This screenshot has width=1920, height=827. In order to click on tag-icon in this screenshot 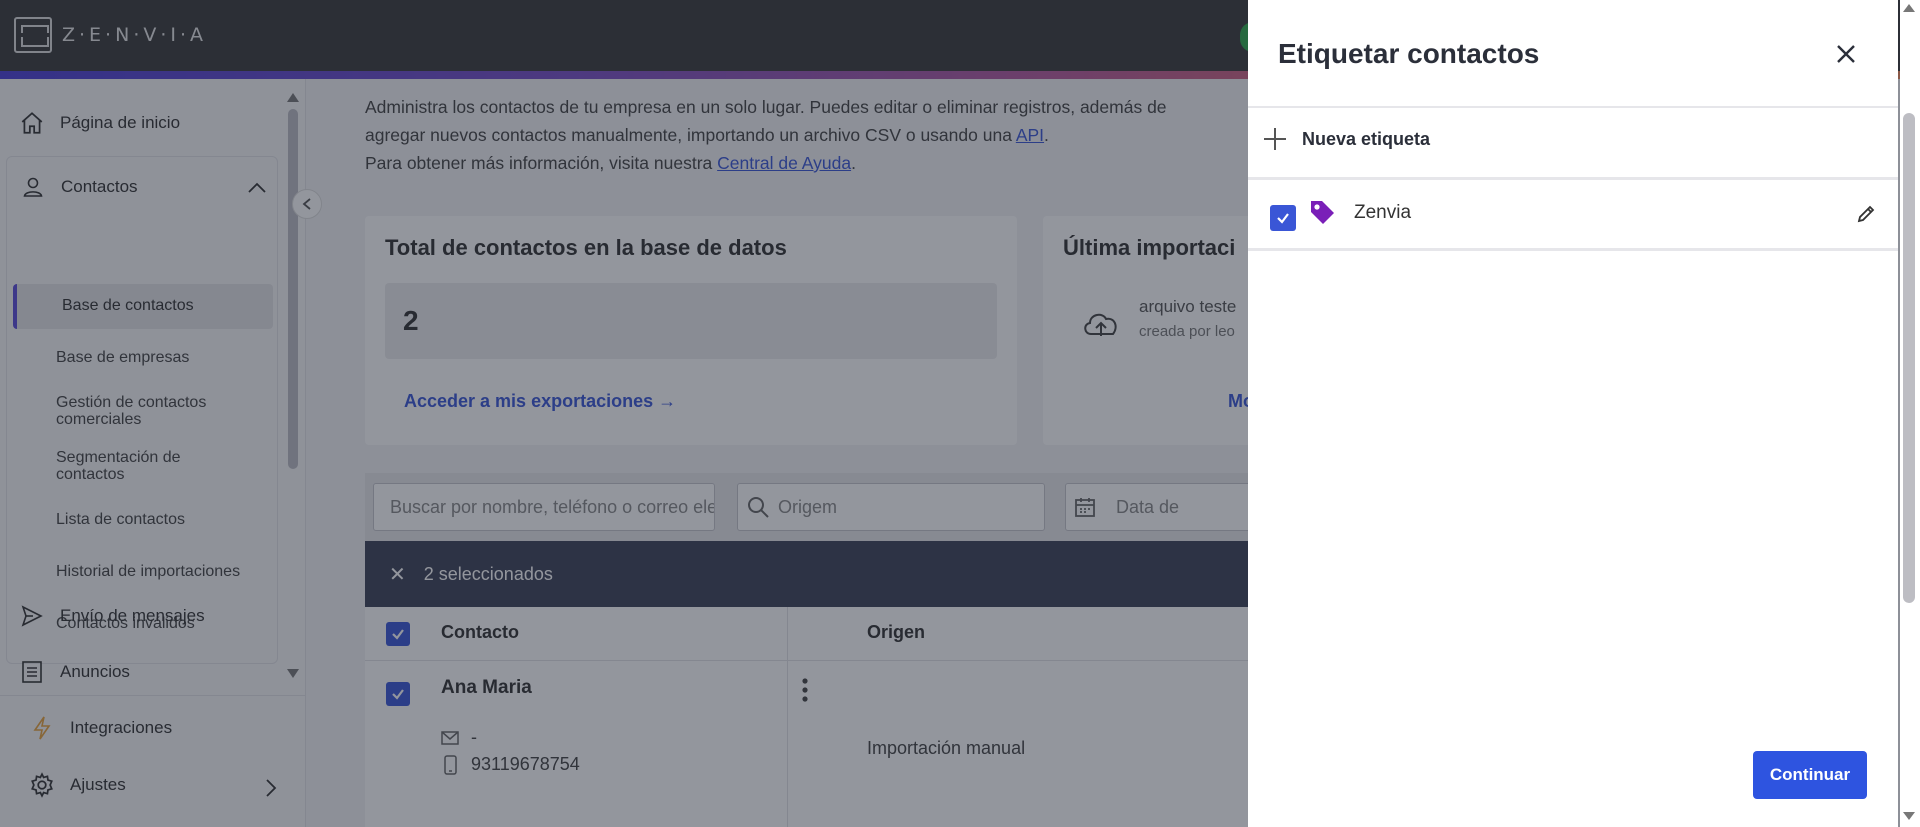, I will do `click(1322, 214)`.